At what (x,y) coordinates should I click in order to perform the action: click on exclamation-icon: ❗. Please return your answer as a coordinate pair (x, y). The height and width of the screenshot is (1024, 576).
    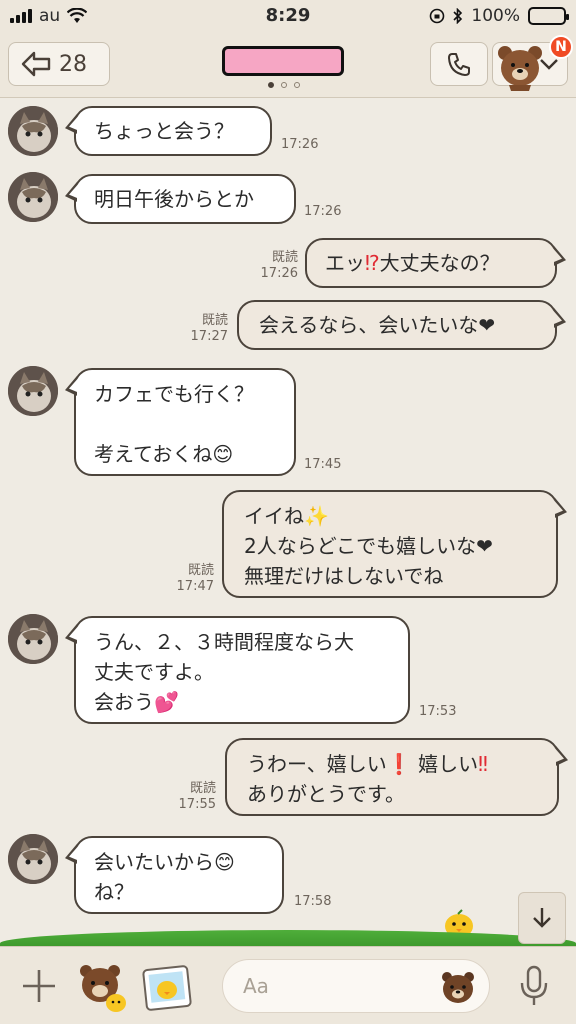
    Looking at the image, I should click on (399, 764).